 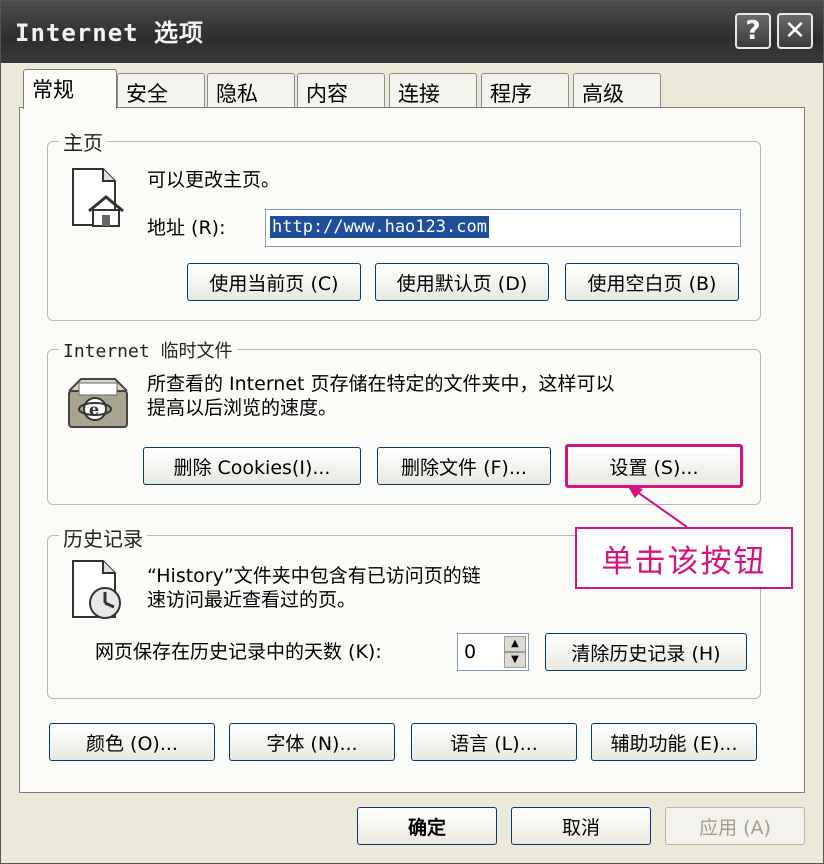 I want to click on annotation-callout: 单击该按钮, so click(x=684, y=558).